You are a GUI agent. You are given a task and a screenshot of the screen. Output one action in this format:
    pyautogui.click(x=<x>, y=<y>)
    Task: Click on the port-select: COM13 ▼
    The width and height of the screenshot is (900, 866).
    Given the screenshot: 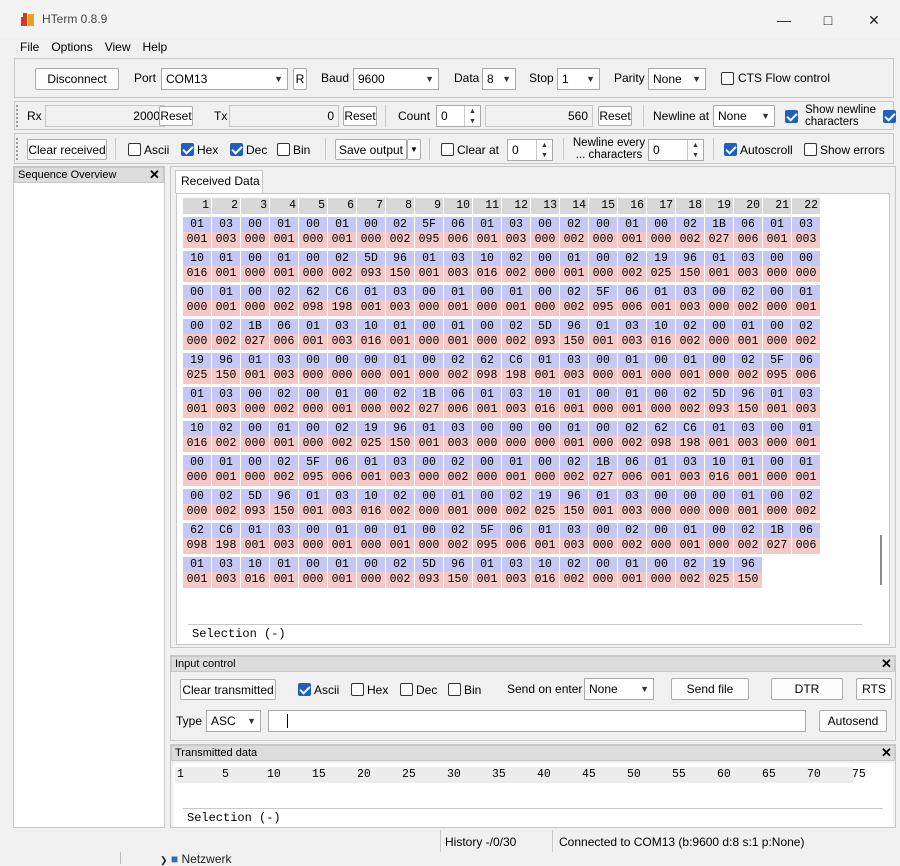 What is the action you would take?
    pyautogui.click(x=224, y=79)
    